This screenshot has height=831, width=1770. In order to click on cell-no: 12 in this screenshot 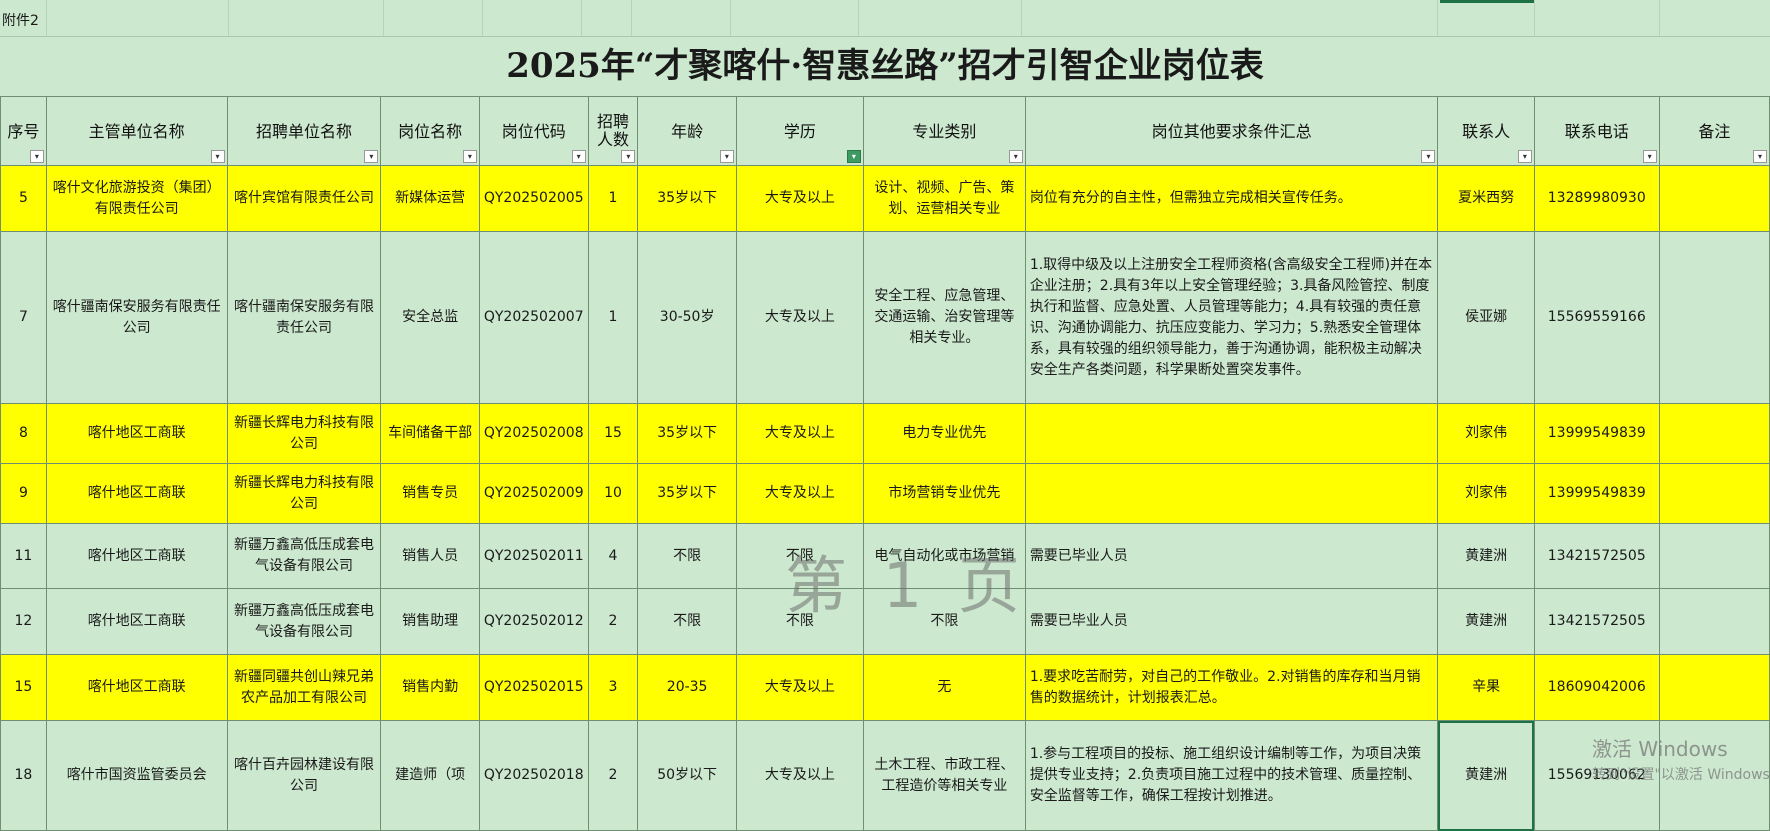, I will do `click(23, 621)`.